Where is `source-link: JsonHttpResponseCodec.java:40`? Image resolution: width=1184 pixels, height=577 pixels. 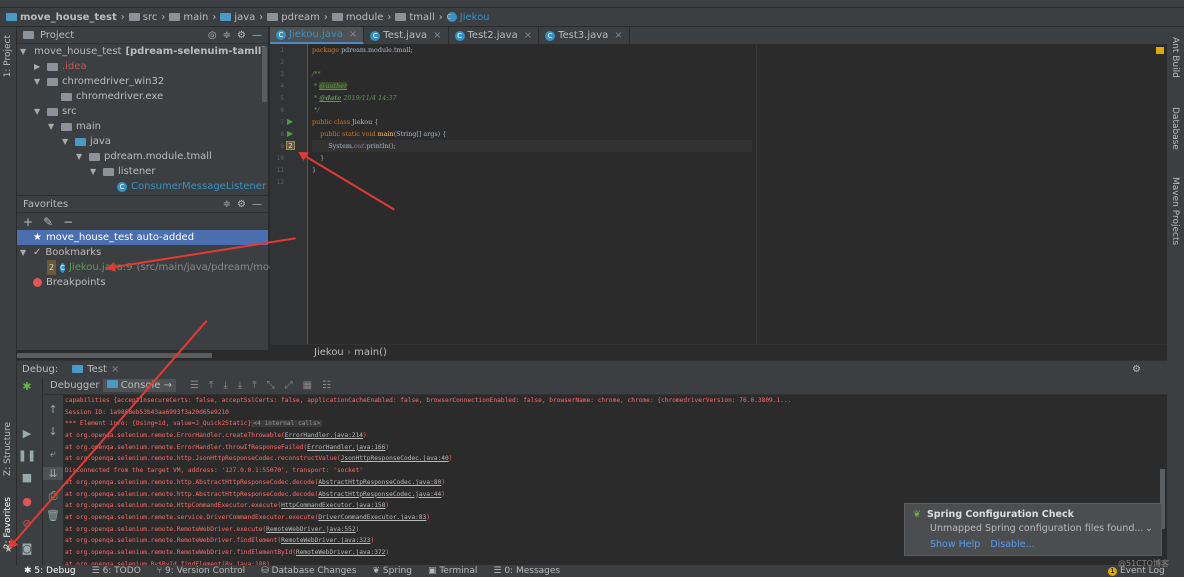 source-link: JsonHttpResponseCodec.java:40 is located at coordinates (395, 458).